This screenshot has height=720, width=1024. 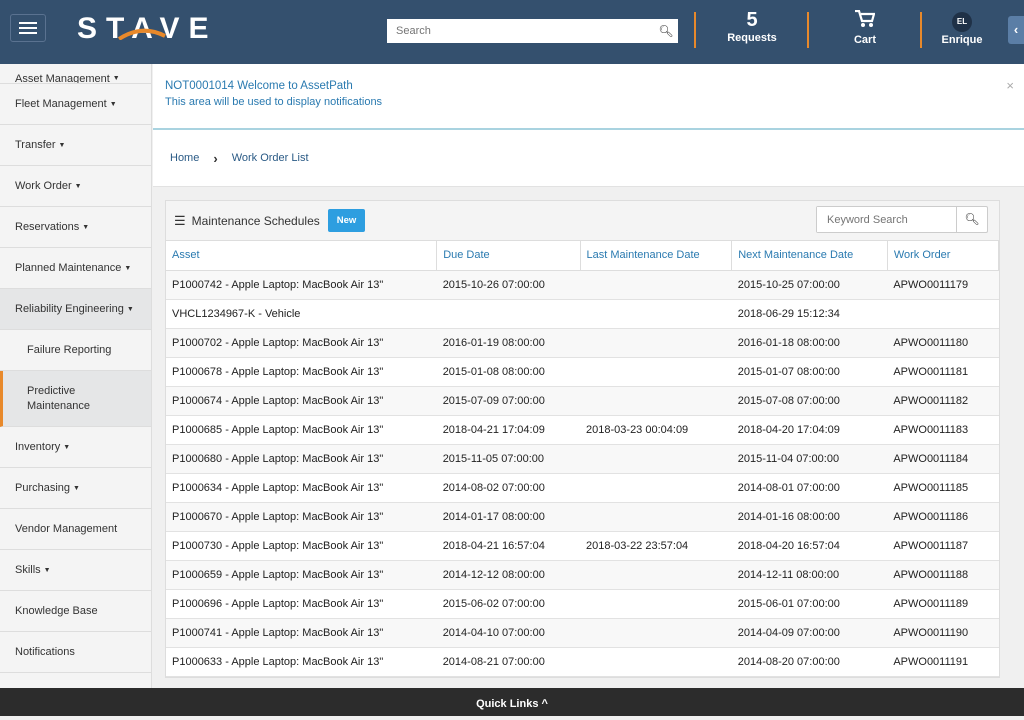 I want to click on table-cell: P1000702 - Apple Laptop: MacBook Air 13", so click(x=301, y=343).